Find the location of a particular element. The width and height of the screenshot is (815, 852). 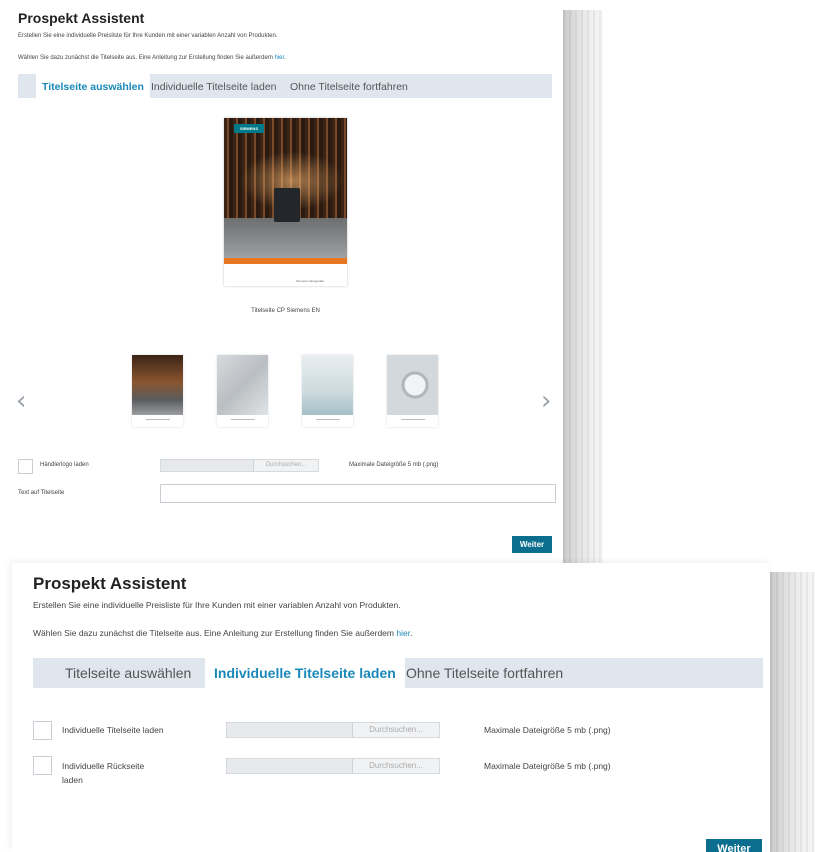

custom-cover-label: Individuelle Titelseite laden is located at coordinates (113, 730).